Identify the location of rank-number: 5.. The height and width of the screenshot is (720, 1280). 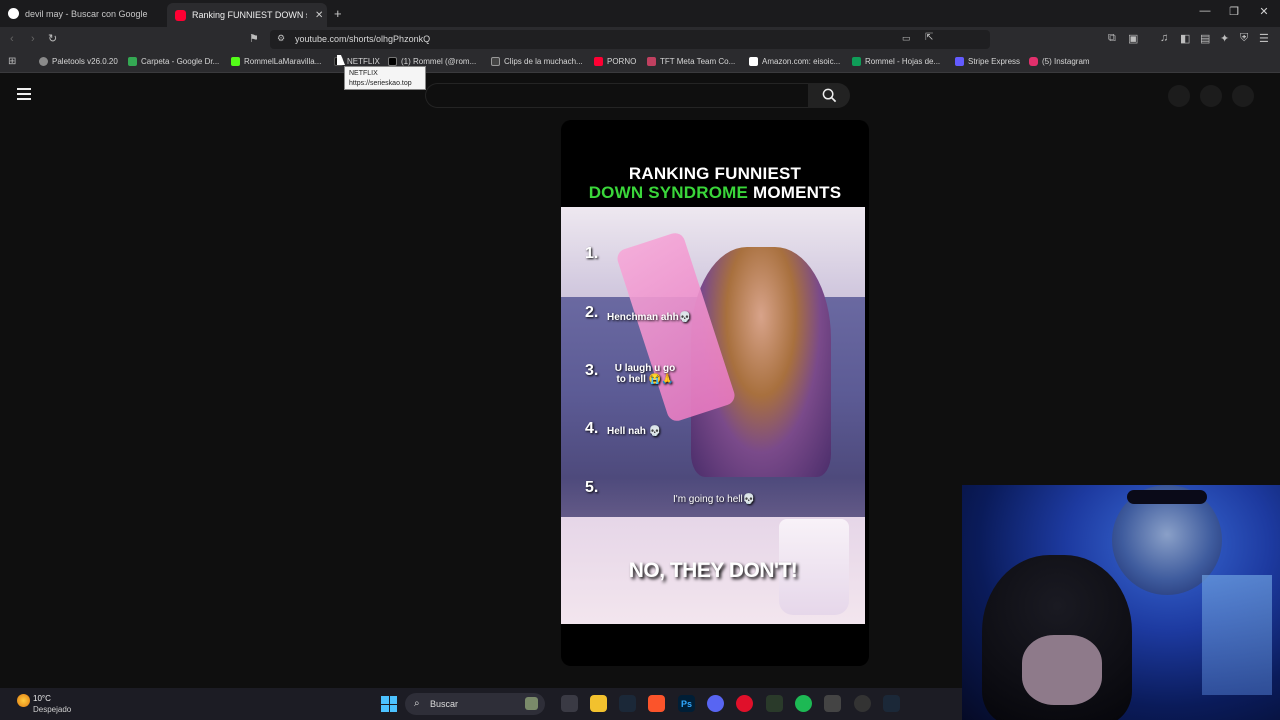
(592, 487).